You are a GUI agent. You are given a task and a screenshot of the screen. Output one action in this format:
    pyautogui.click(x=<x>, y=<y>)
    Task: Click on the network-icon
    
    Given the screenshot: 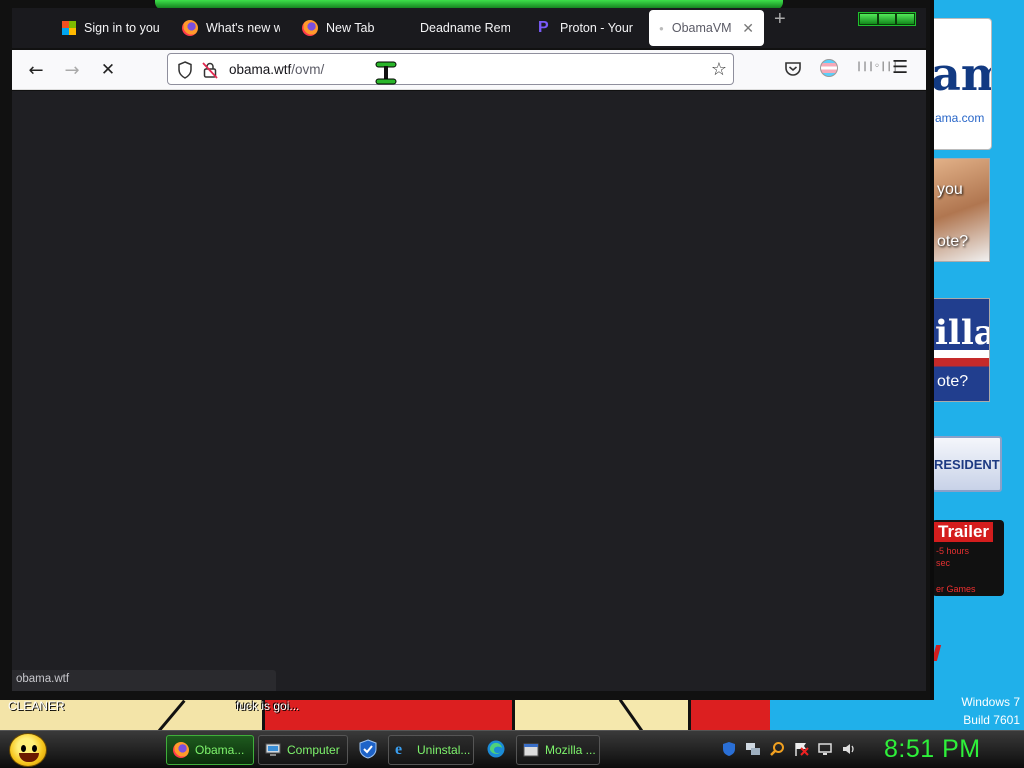 What is the action you would take?
    pyautogui.click(x=825, y=749)
    